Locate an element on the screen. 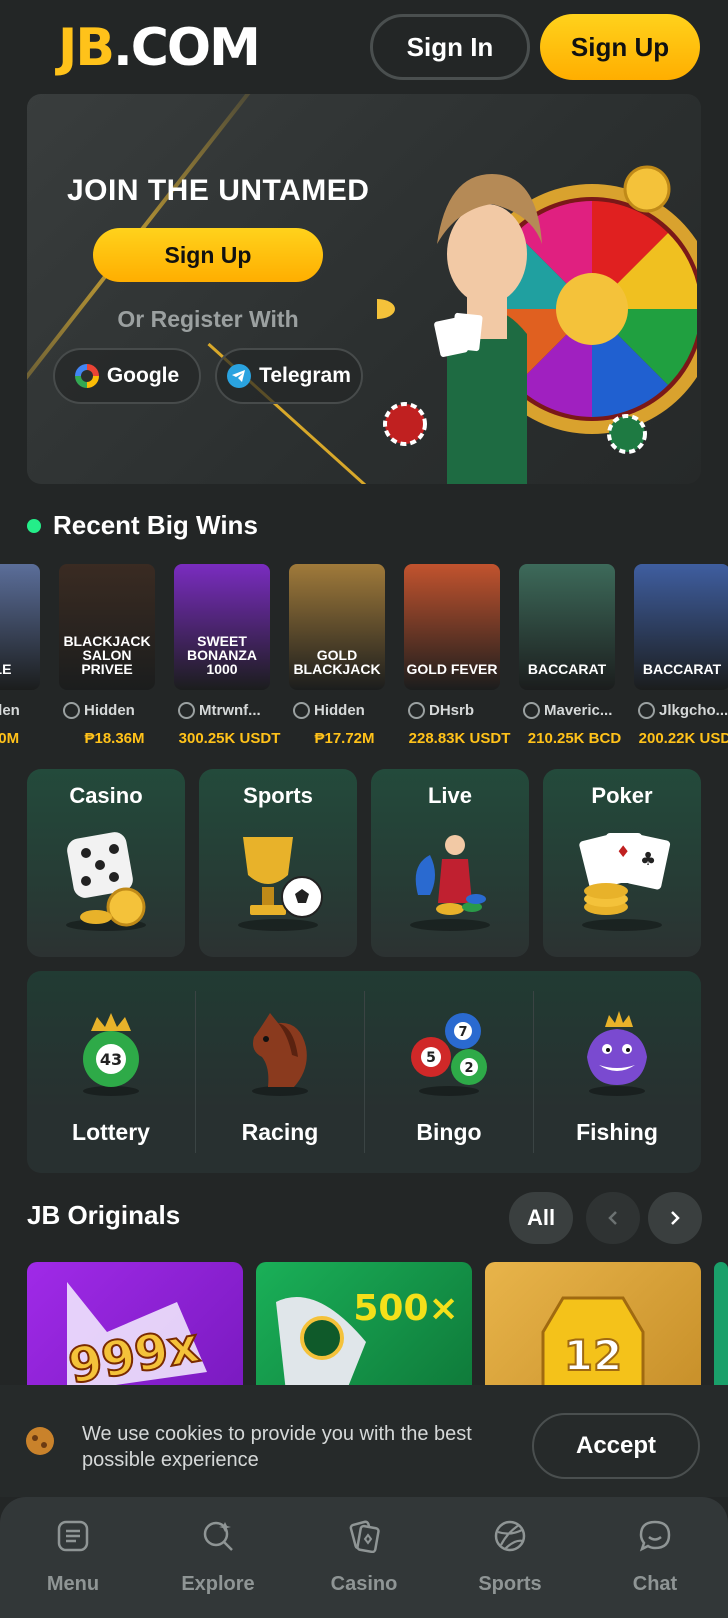 The width and height of the screenshot is (728, 1618). carousel-prev-button is located at coordinates (613, 1218).